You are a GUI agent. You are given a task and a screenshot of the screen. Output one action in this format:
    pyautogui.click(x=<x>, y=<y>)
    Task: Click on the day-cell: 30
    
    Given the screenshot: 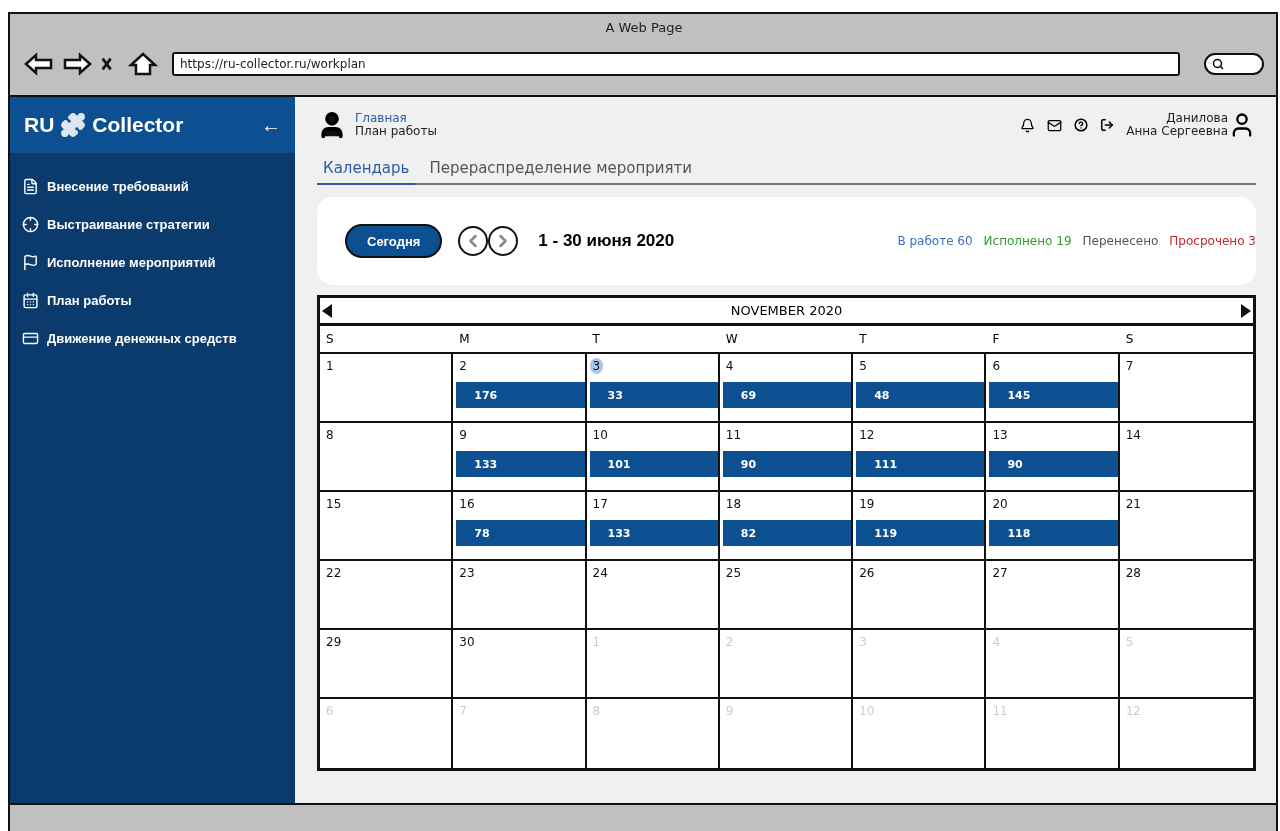 What is the action you would take?
    pyautogui.click(x=520, y=664)
    